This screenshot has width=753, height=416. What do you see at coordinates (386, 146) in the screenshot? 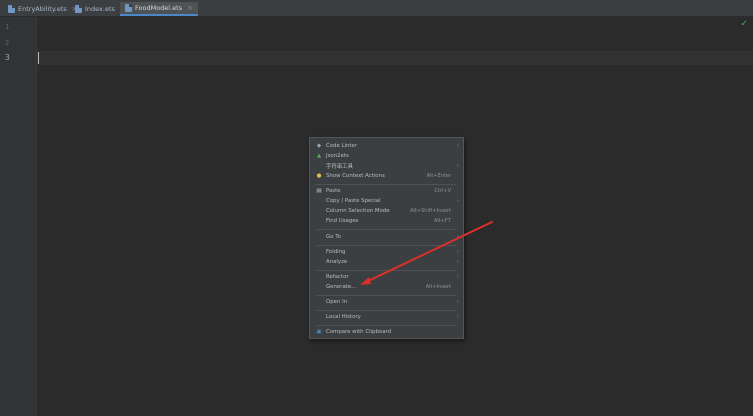
I see `menu-item-code-linter: ◆ Code Linter ›` at bounding box center [386, 146].